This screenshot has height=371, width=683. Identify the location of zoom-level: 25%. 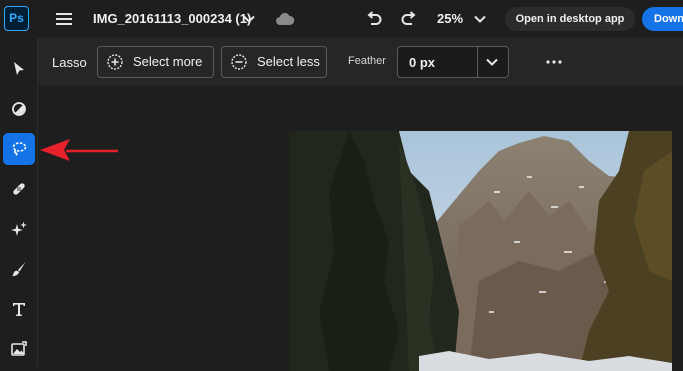
(450, 18).